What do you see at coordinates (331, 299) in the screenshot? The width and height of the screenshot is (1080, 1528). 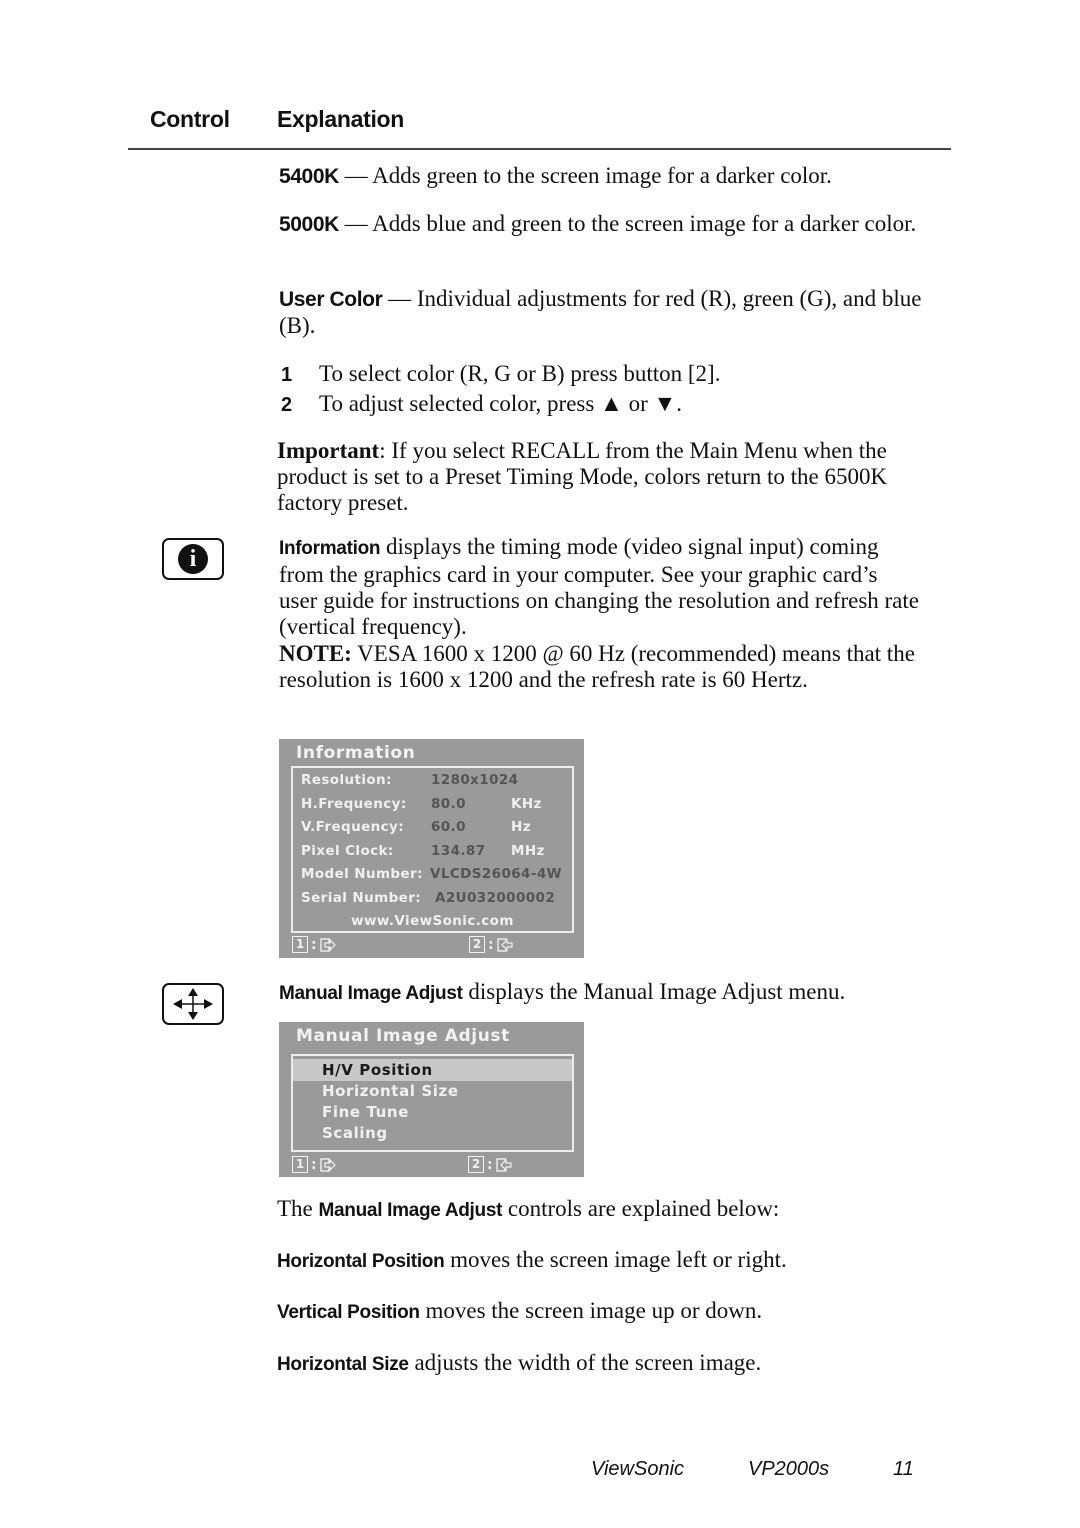 I see `term: User Color` at bounding box center [331, 299].